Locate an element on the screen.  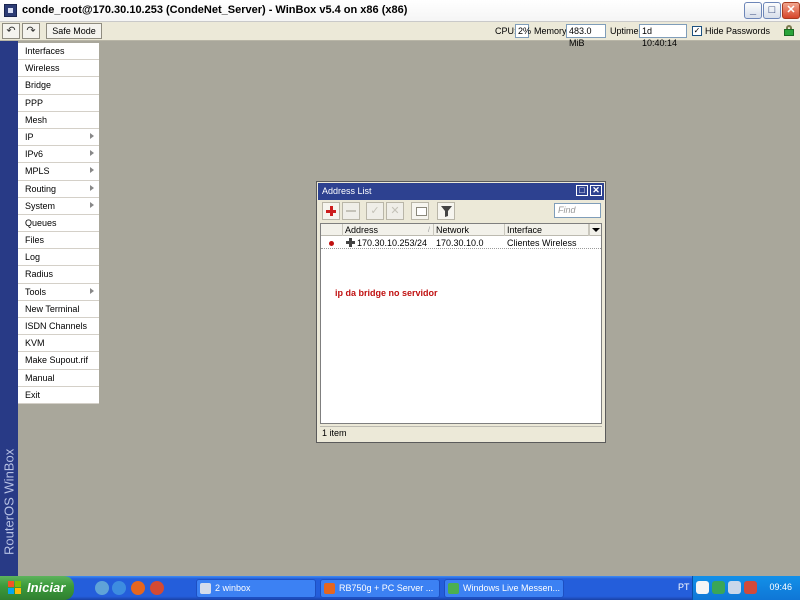
cpu-label: CPU: is located at coordinates (506, 31).